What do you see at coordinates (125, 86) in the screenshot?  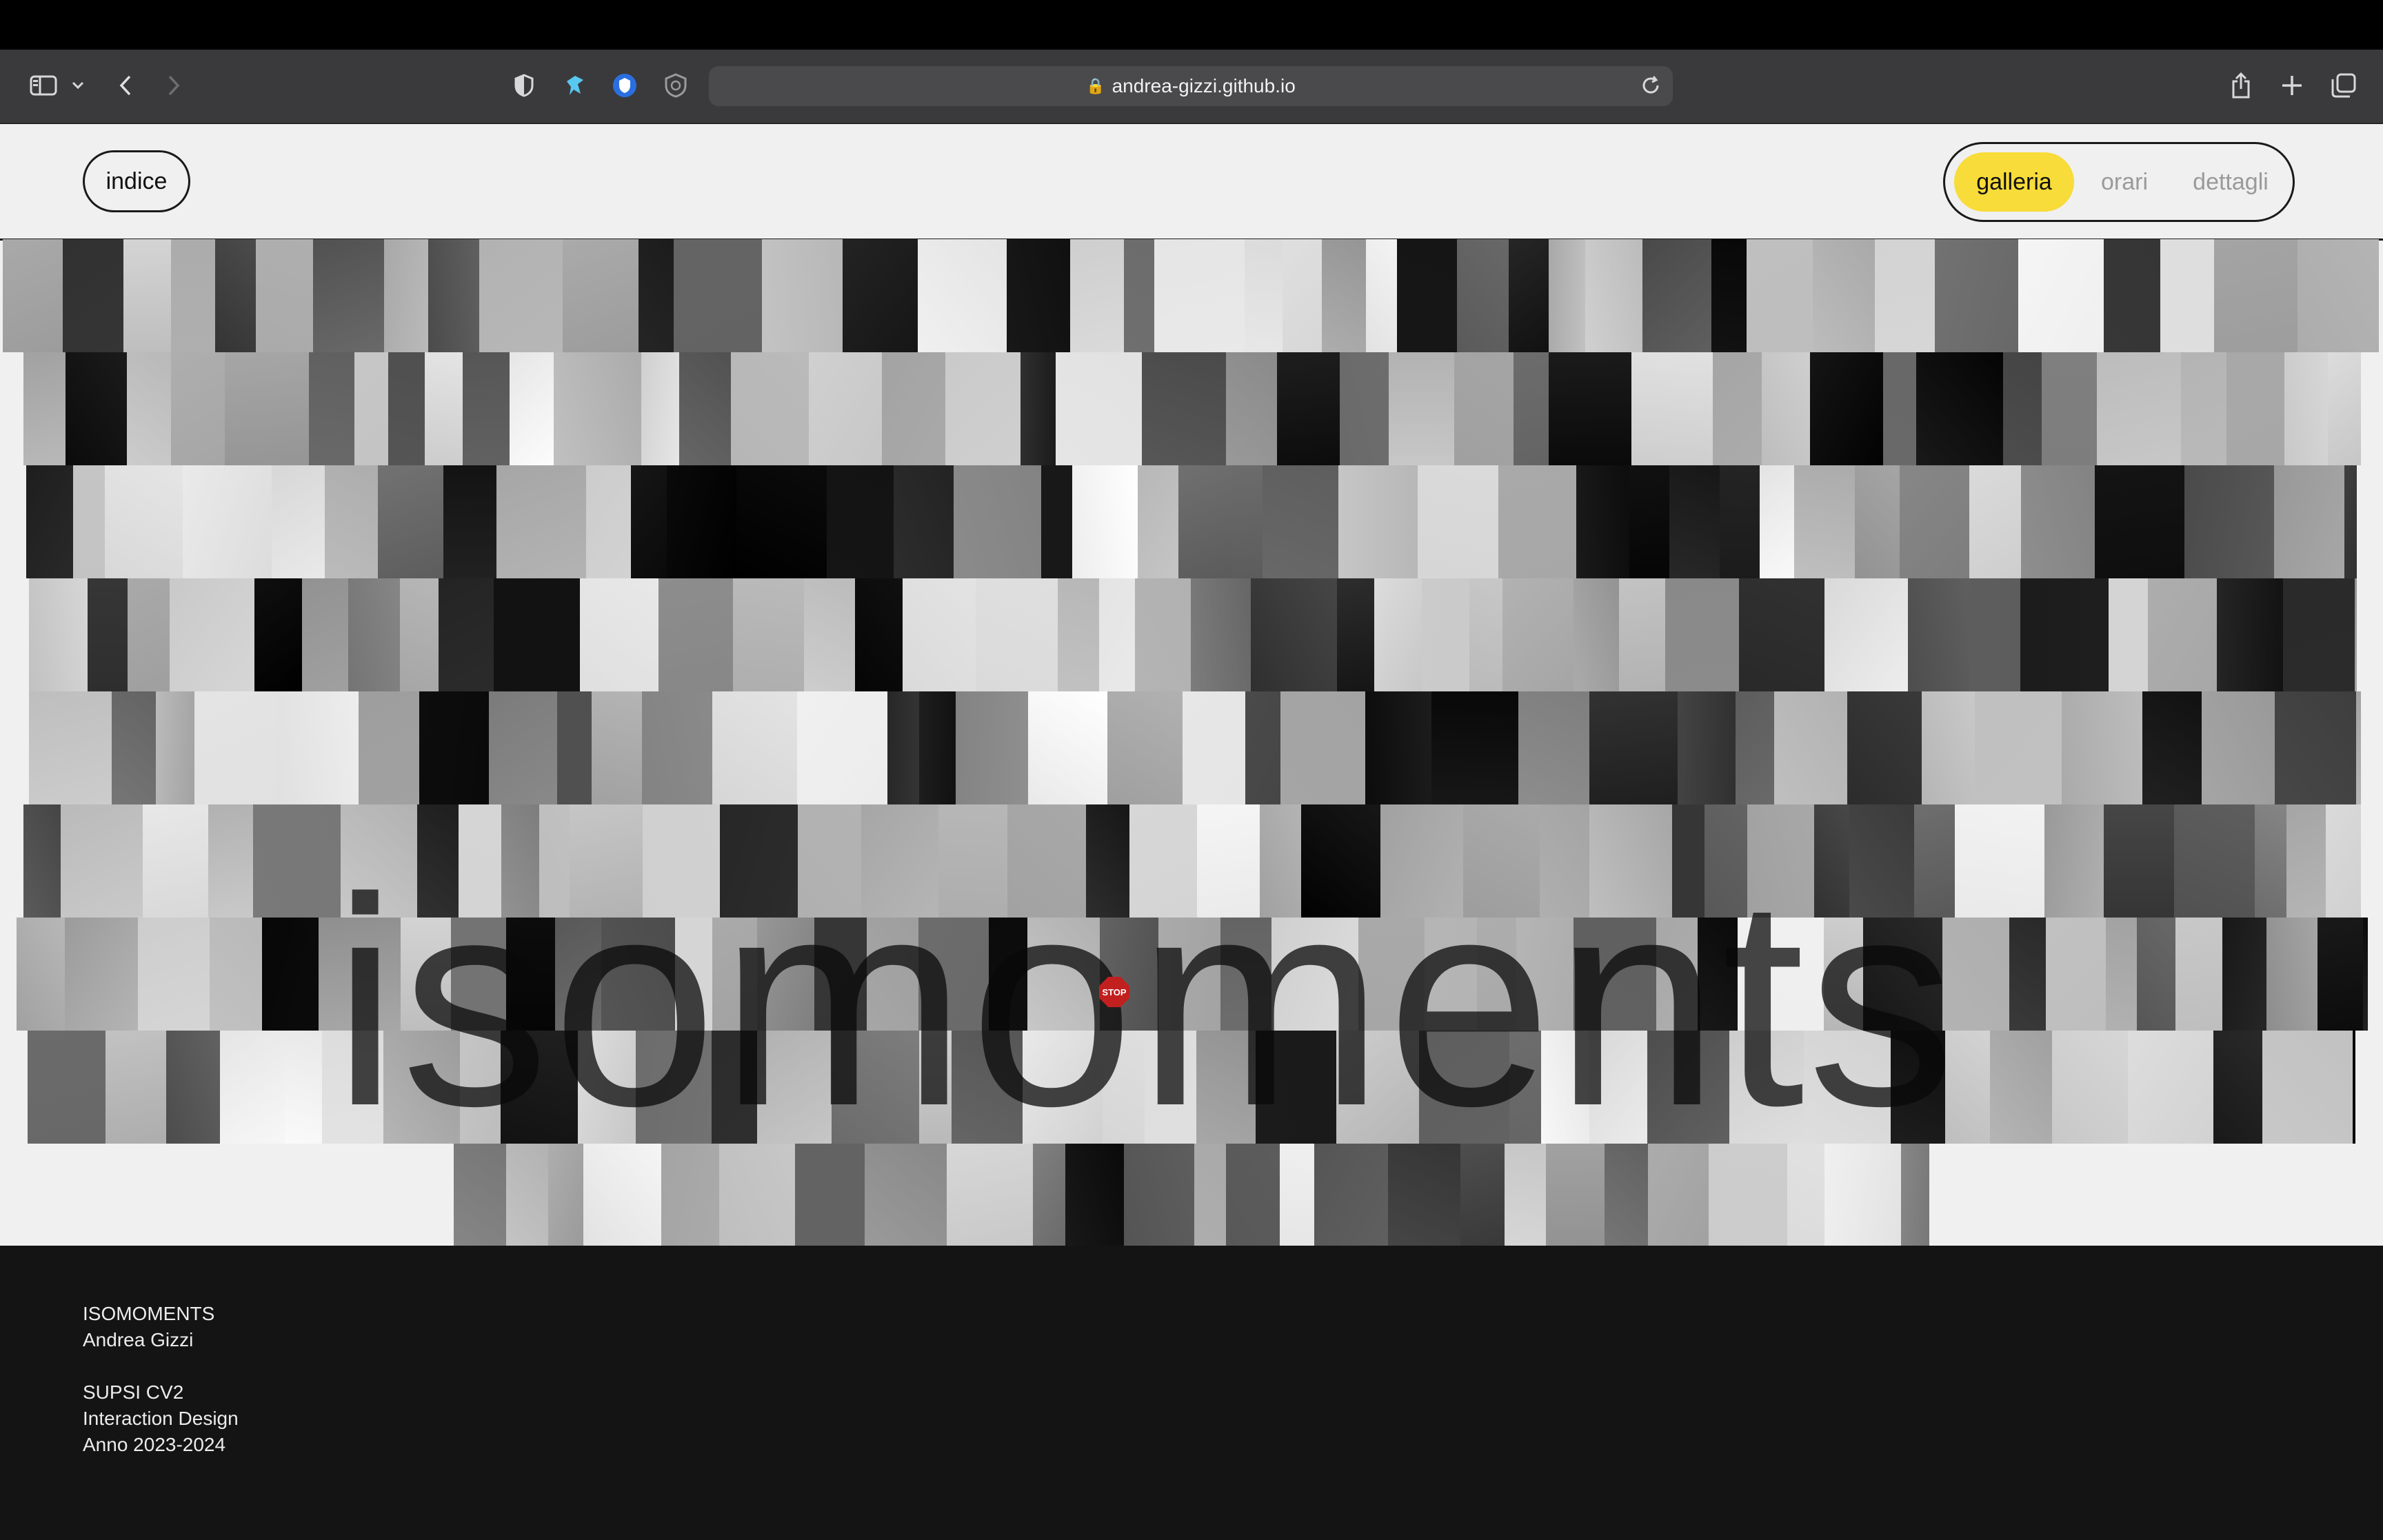 I see `back-icon` at bounding box center [125, 86].